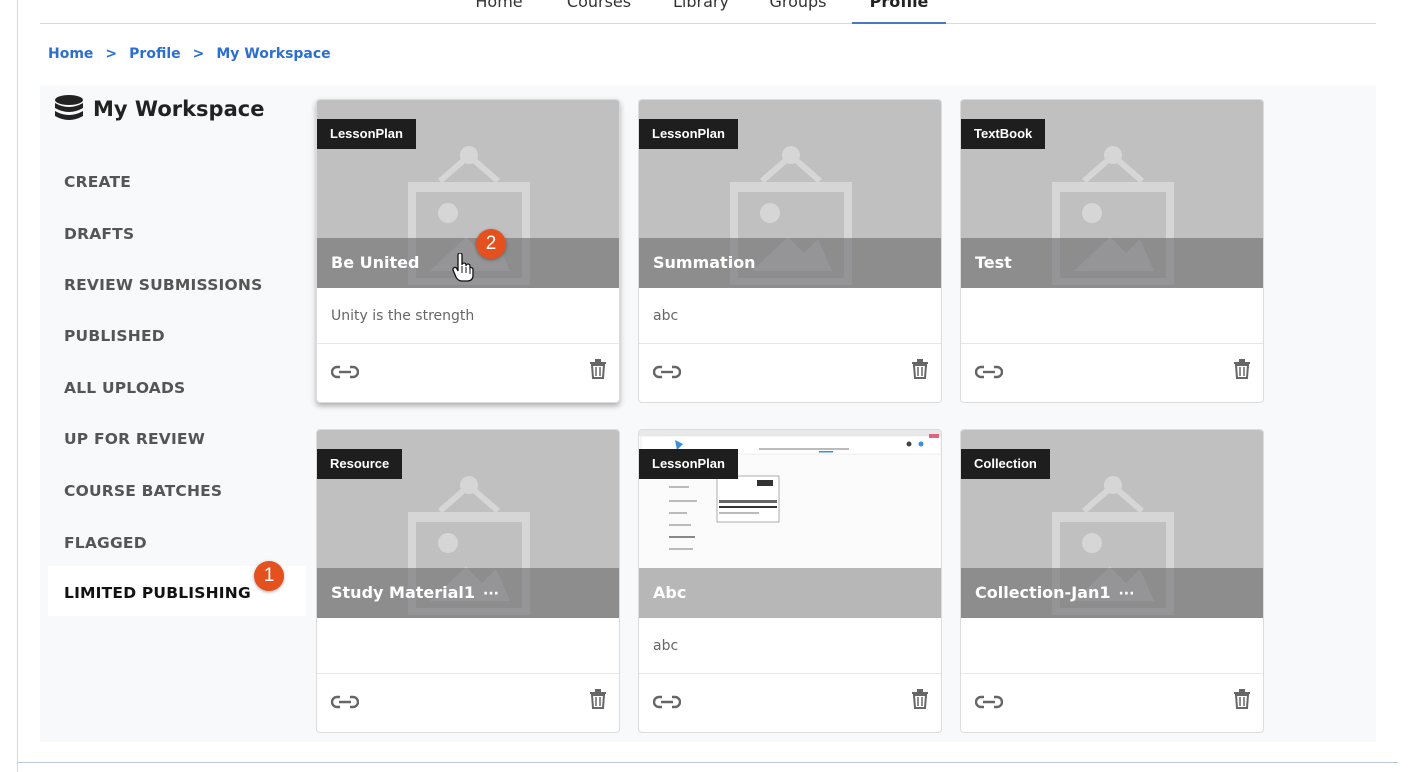  I want to click on card-description: Unity is the strength, so click(468, 316).